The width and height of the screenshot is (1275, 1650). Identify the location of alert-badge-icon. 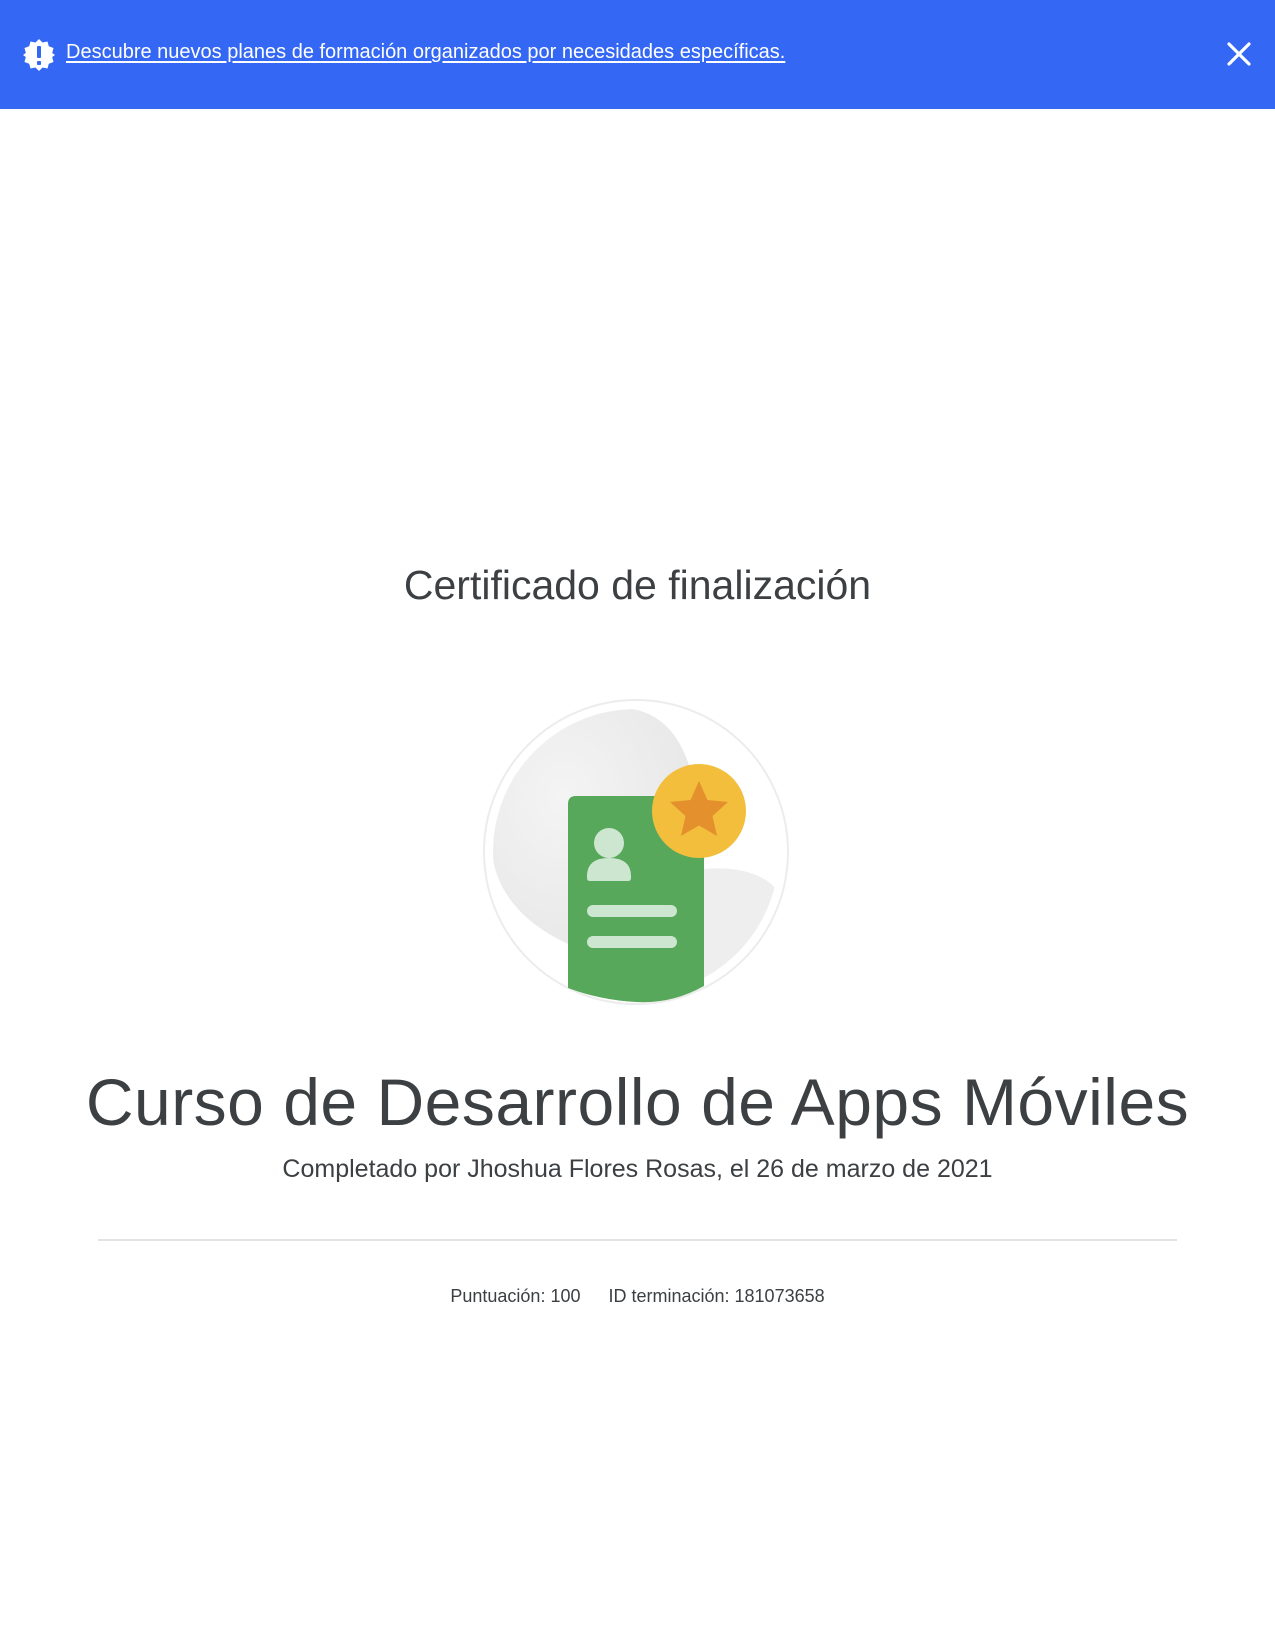
(39, 55).